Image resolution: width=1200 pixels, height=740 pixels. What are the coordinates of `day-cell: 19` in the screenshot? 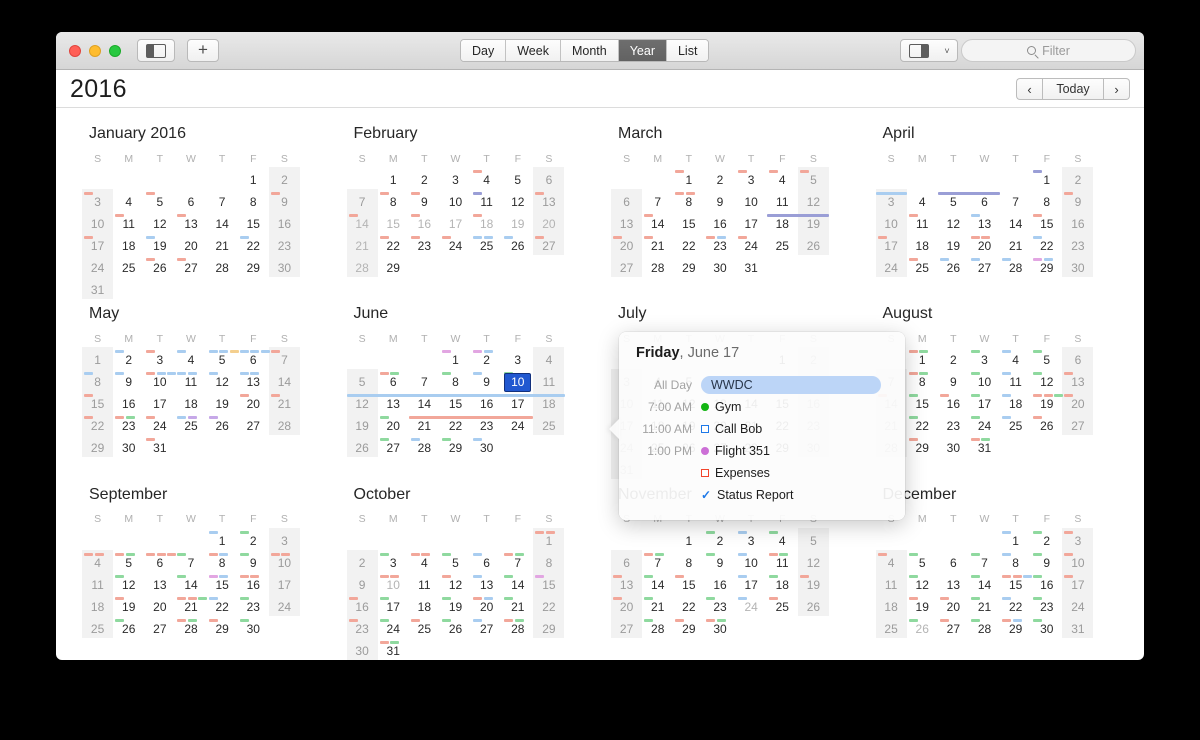 It's located at (813, 582).